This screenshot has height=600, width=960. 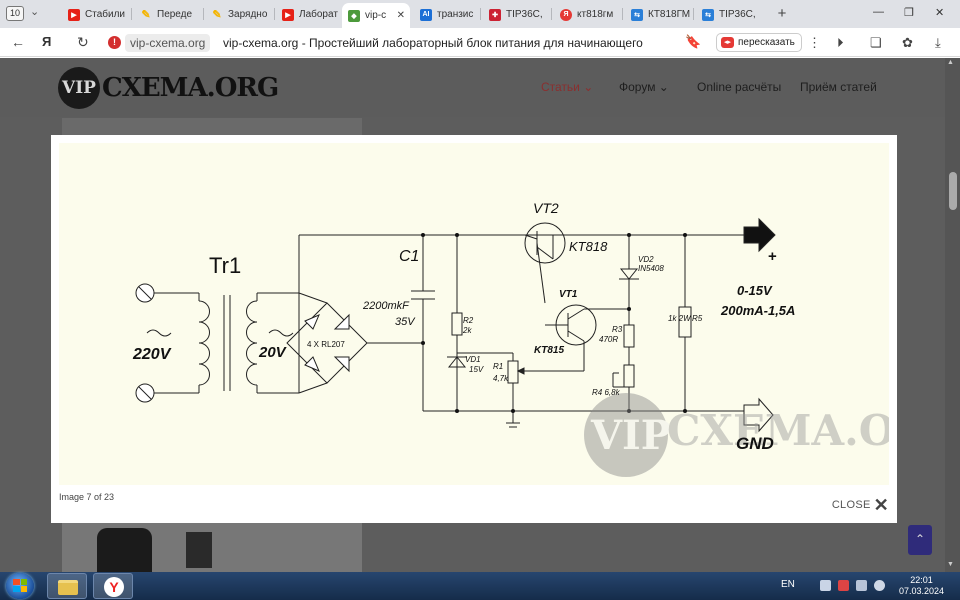 I want to click on tab-label: Стабили, so click(x=105, y=14).